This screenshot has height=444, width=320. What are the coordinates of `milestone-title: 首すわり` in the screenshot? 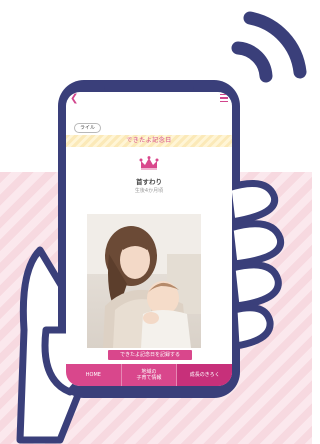 It's located at (149, 182).